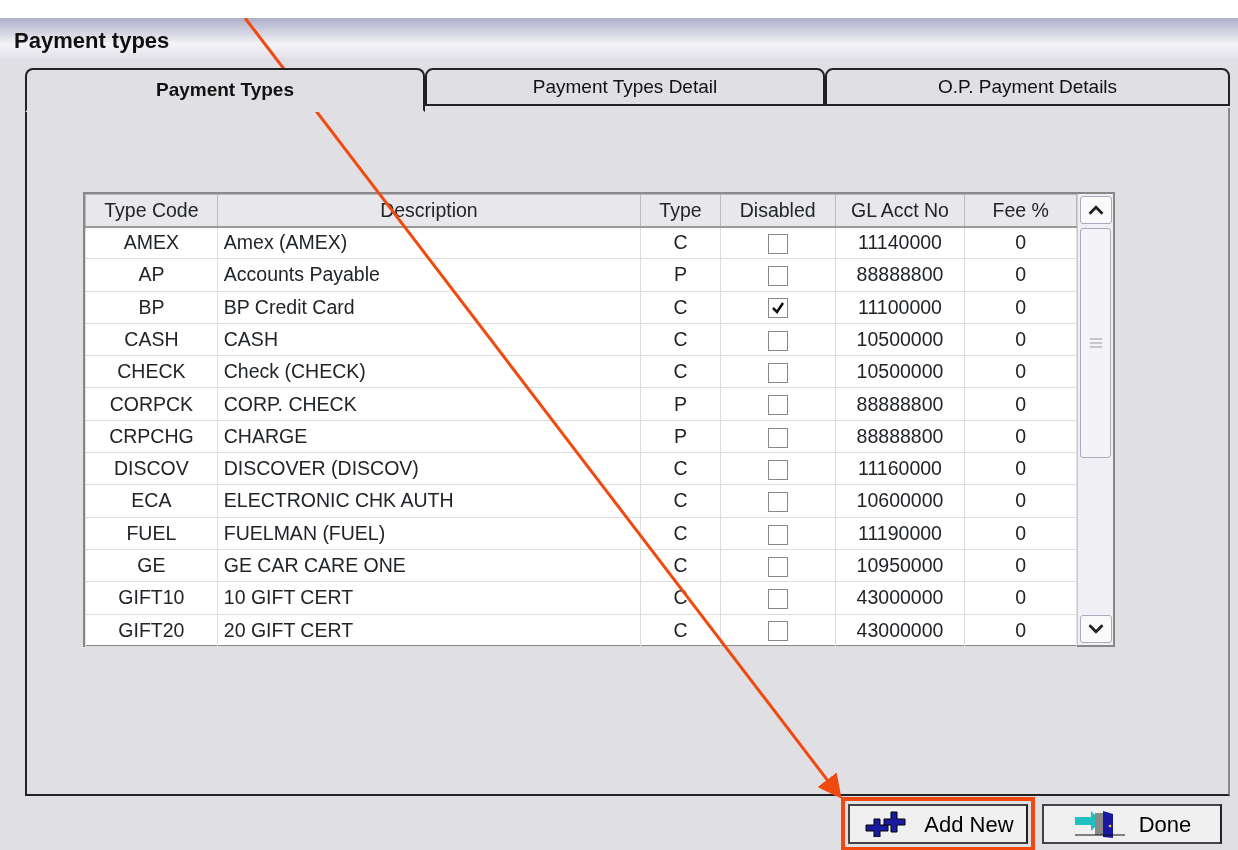 This screenshot has width=1238, height=850. What do you see at coordinates (429, 371) in the screenshot?
I see `table-cell: Check (CHECK)` at bounding box center [429, 371].